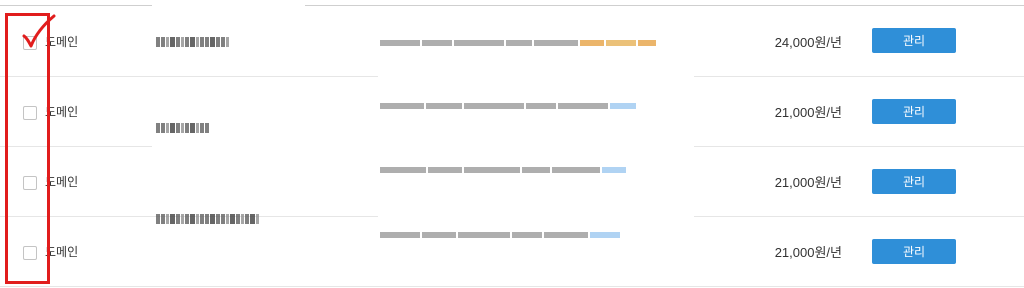 The height and width of the screenshot is (288, 1024). Describe the element at coordinates (39, 31) in the screenshot. I see `check-mark-icon` at that location.